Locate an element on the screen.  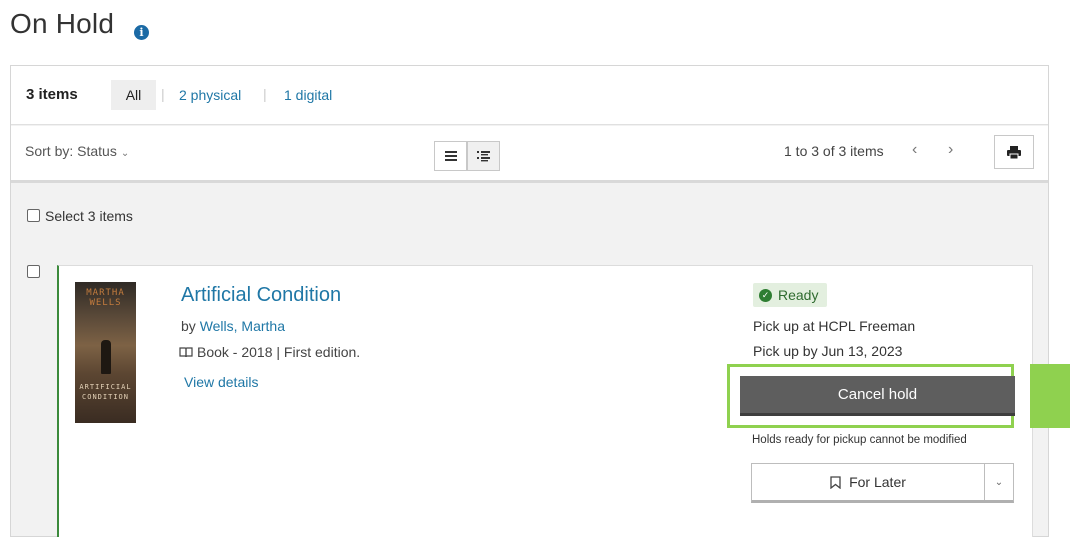
status-text: Ready is located at coordinates (798, 295).